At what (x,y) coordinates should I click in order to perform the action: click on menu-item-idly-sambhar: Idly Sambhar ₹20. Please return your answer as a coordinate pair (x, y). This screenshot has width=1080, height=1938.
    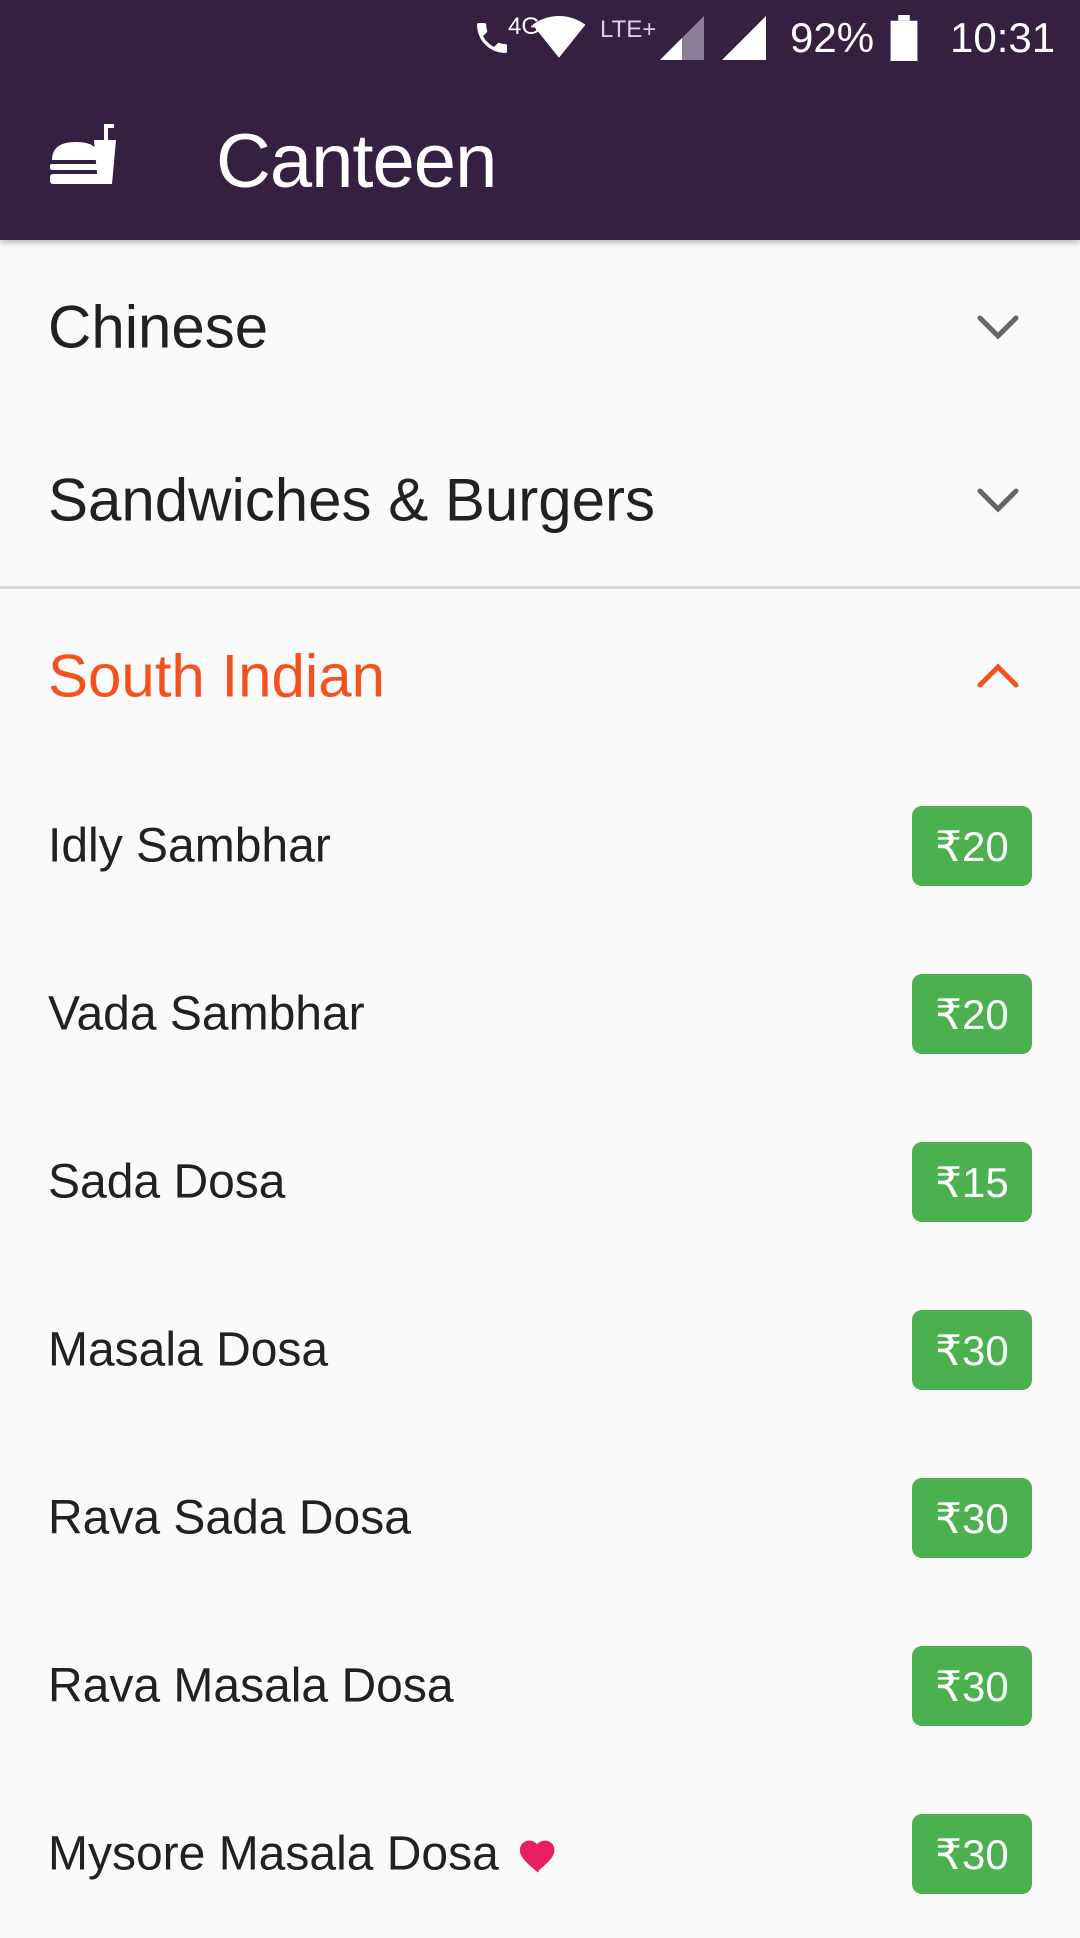
    Looking at the image, I should click on (540, 846).